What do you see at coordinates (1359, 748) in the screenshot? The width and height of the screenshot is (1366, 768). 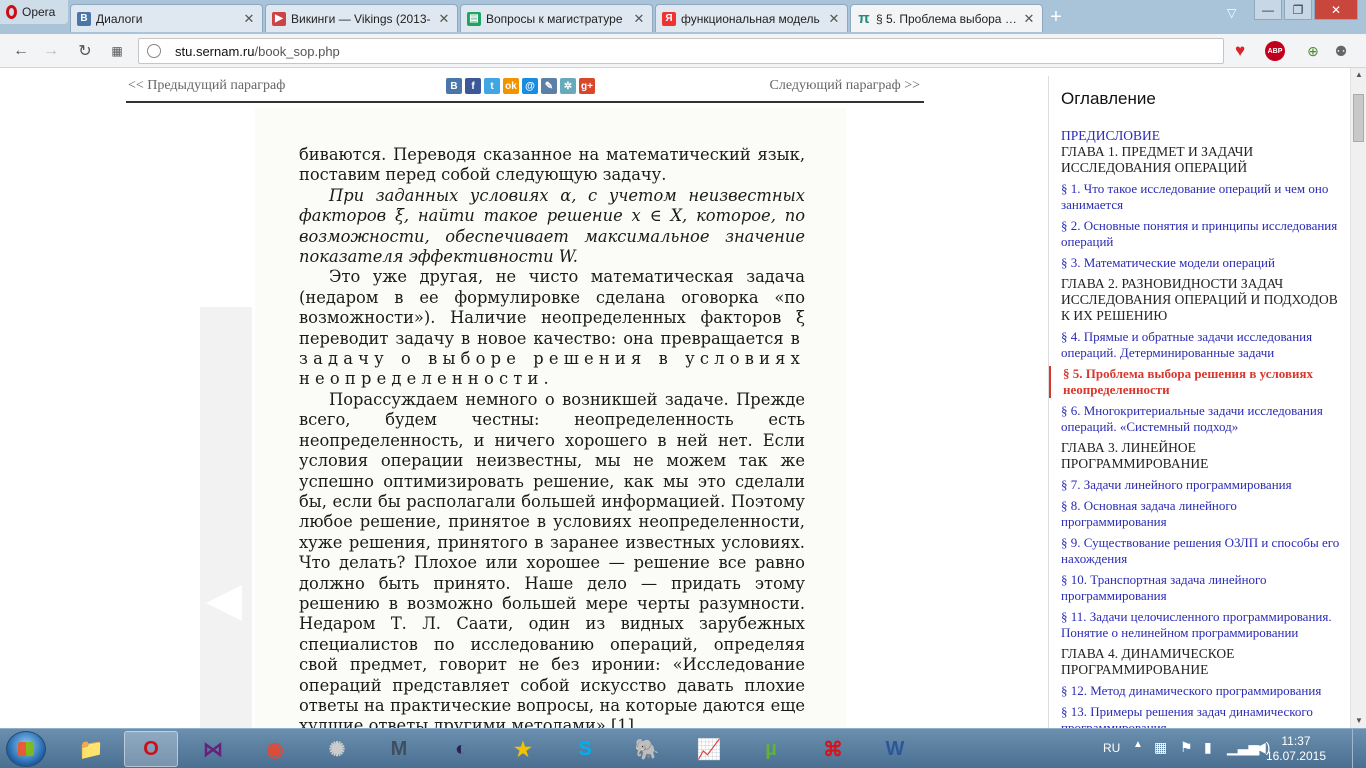 I see `show-desktop-button` at bounding box center [1359, 748].